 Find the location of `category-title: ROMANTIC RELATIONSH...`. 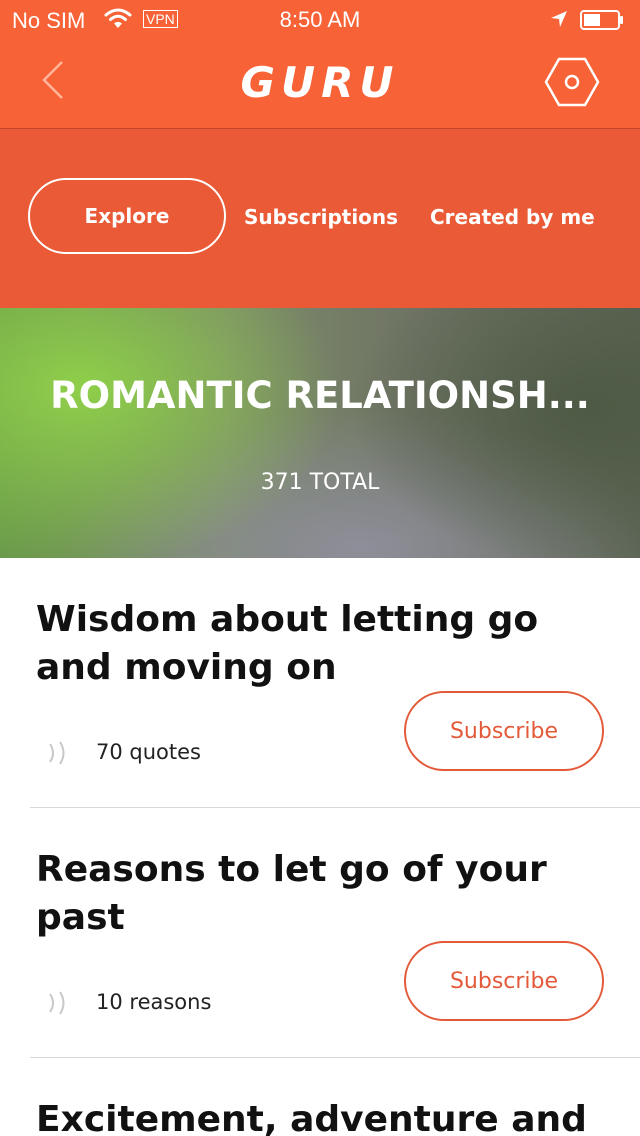

category-title: ROMANTIC RELATIONSH... is located at coordinates (320, 395).